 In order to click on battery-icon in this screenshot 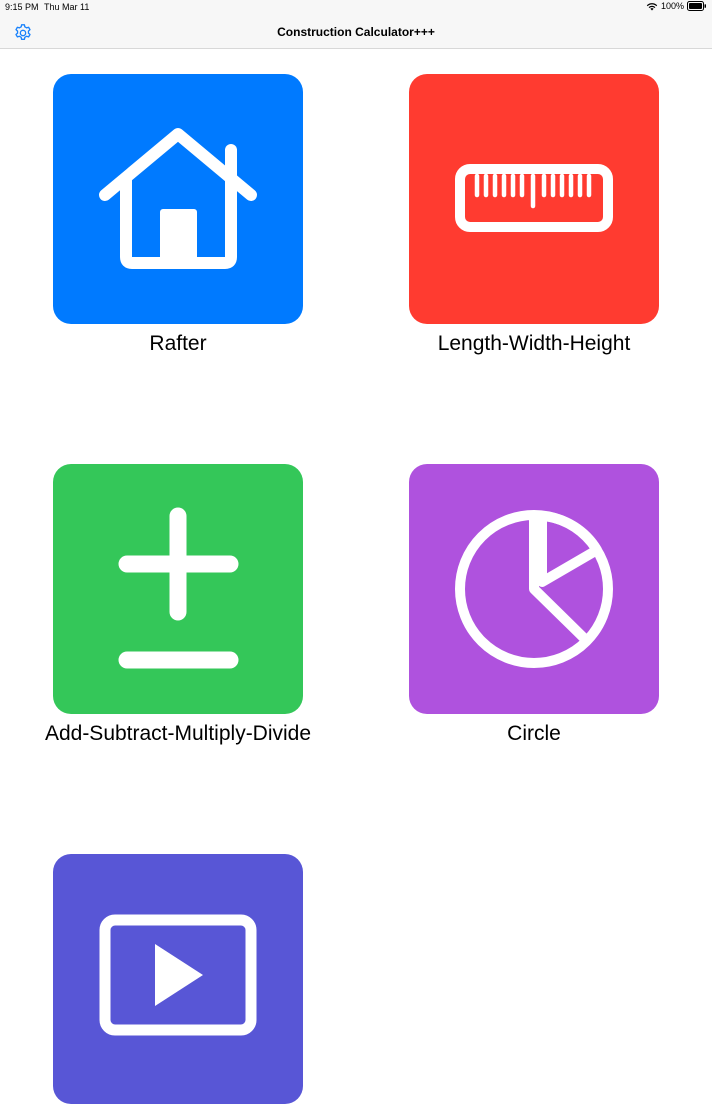, I will do `click(696, 6)`.